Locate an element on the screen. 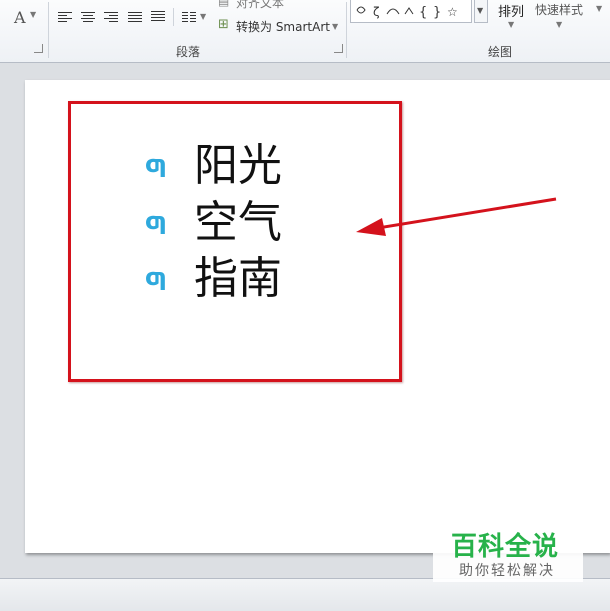  watermark-subtitle: 助你轻松解决 is located at coordinates (507, 571).